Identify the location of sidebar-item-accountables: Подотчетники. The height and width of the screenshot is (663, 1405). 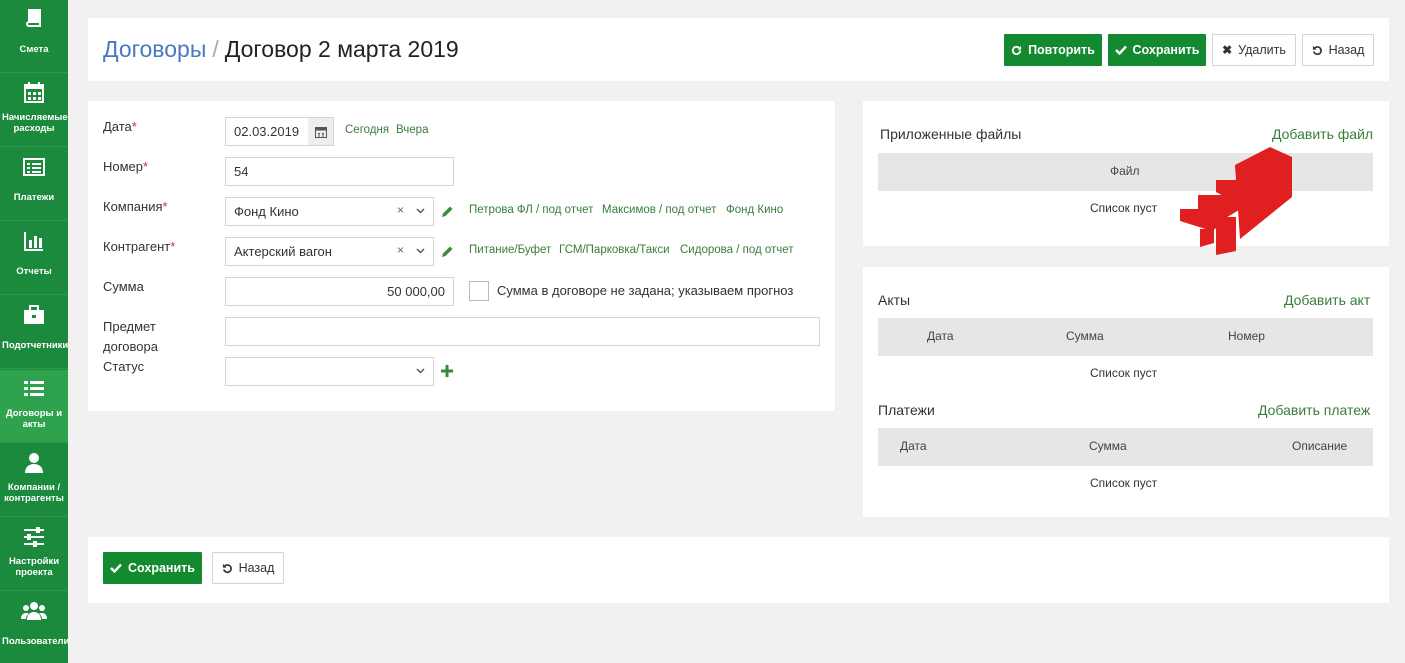
(34, 332).